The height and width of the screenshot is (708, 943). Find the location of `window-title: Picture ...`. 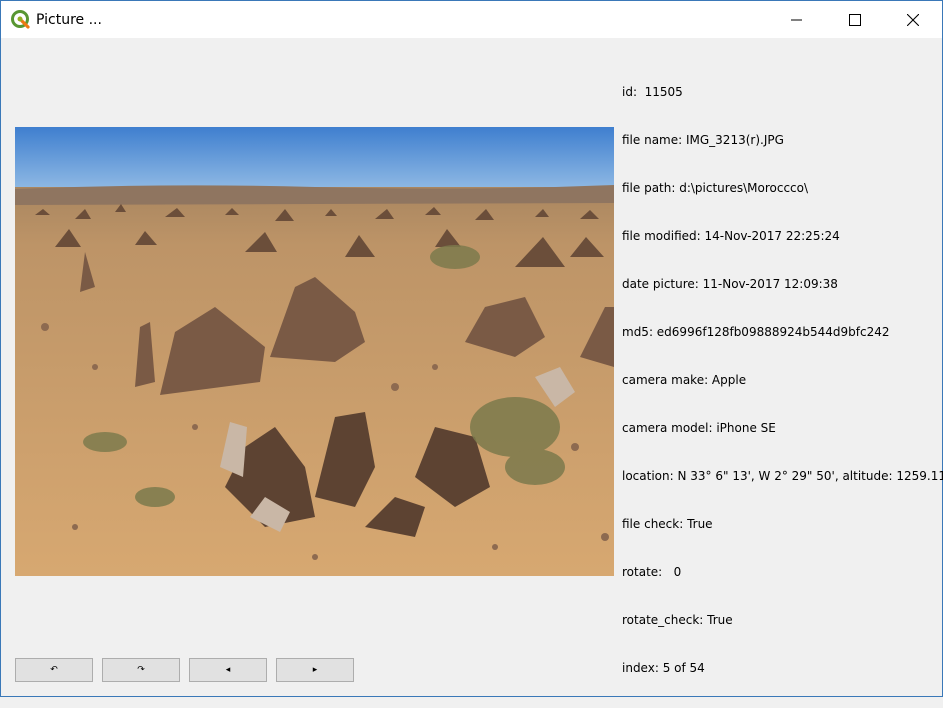

window-title: Picture ... is located at coordinates (69, 20).